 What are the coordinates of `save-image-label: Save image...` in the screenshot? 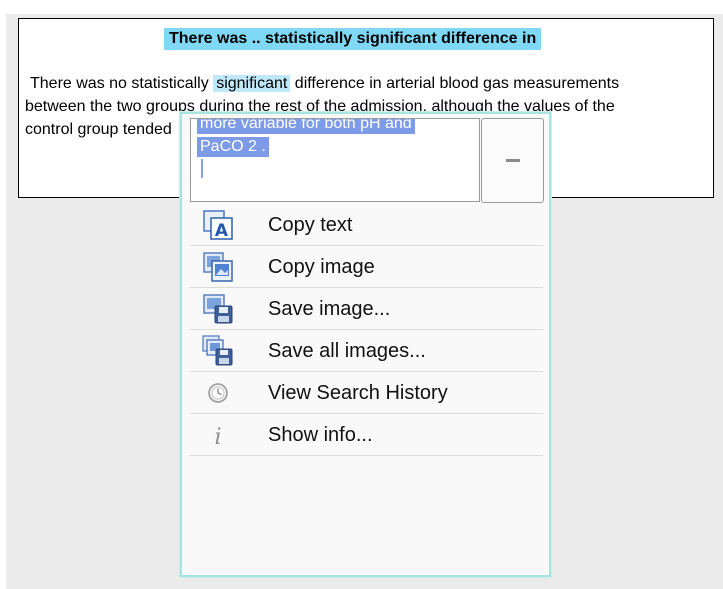 It's located at (329, 309).